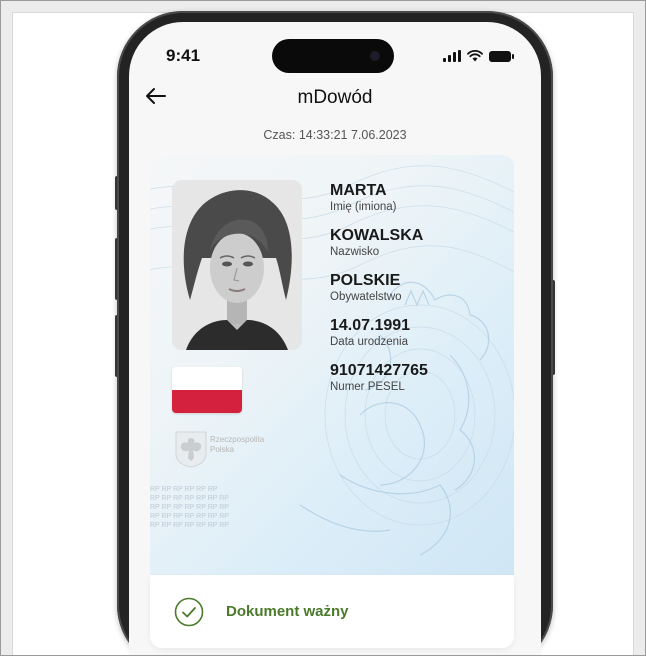  I want to click on document-status: Dokument ważny, so click(332, 611).